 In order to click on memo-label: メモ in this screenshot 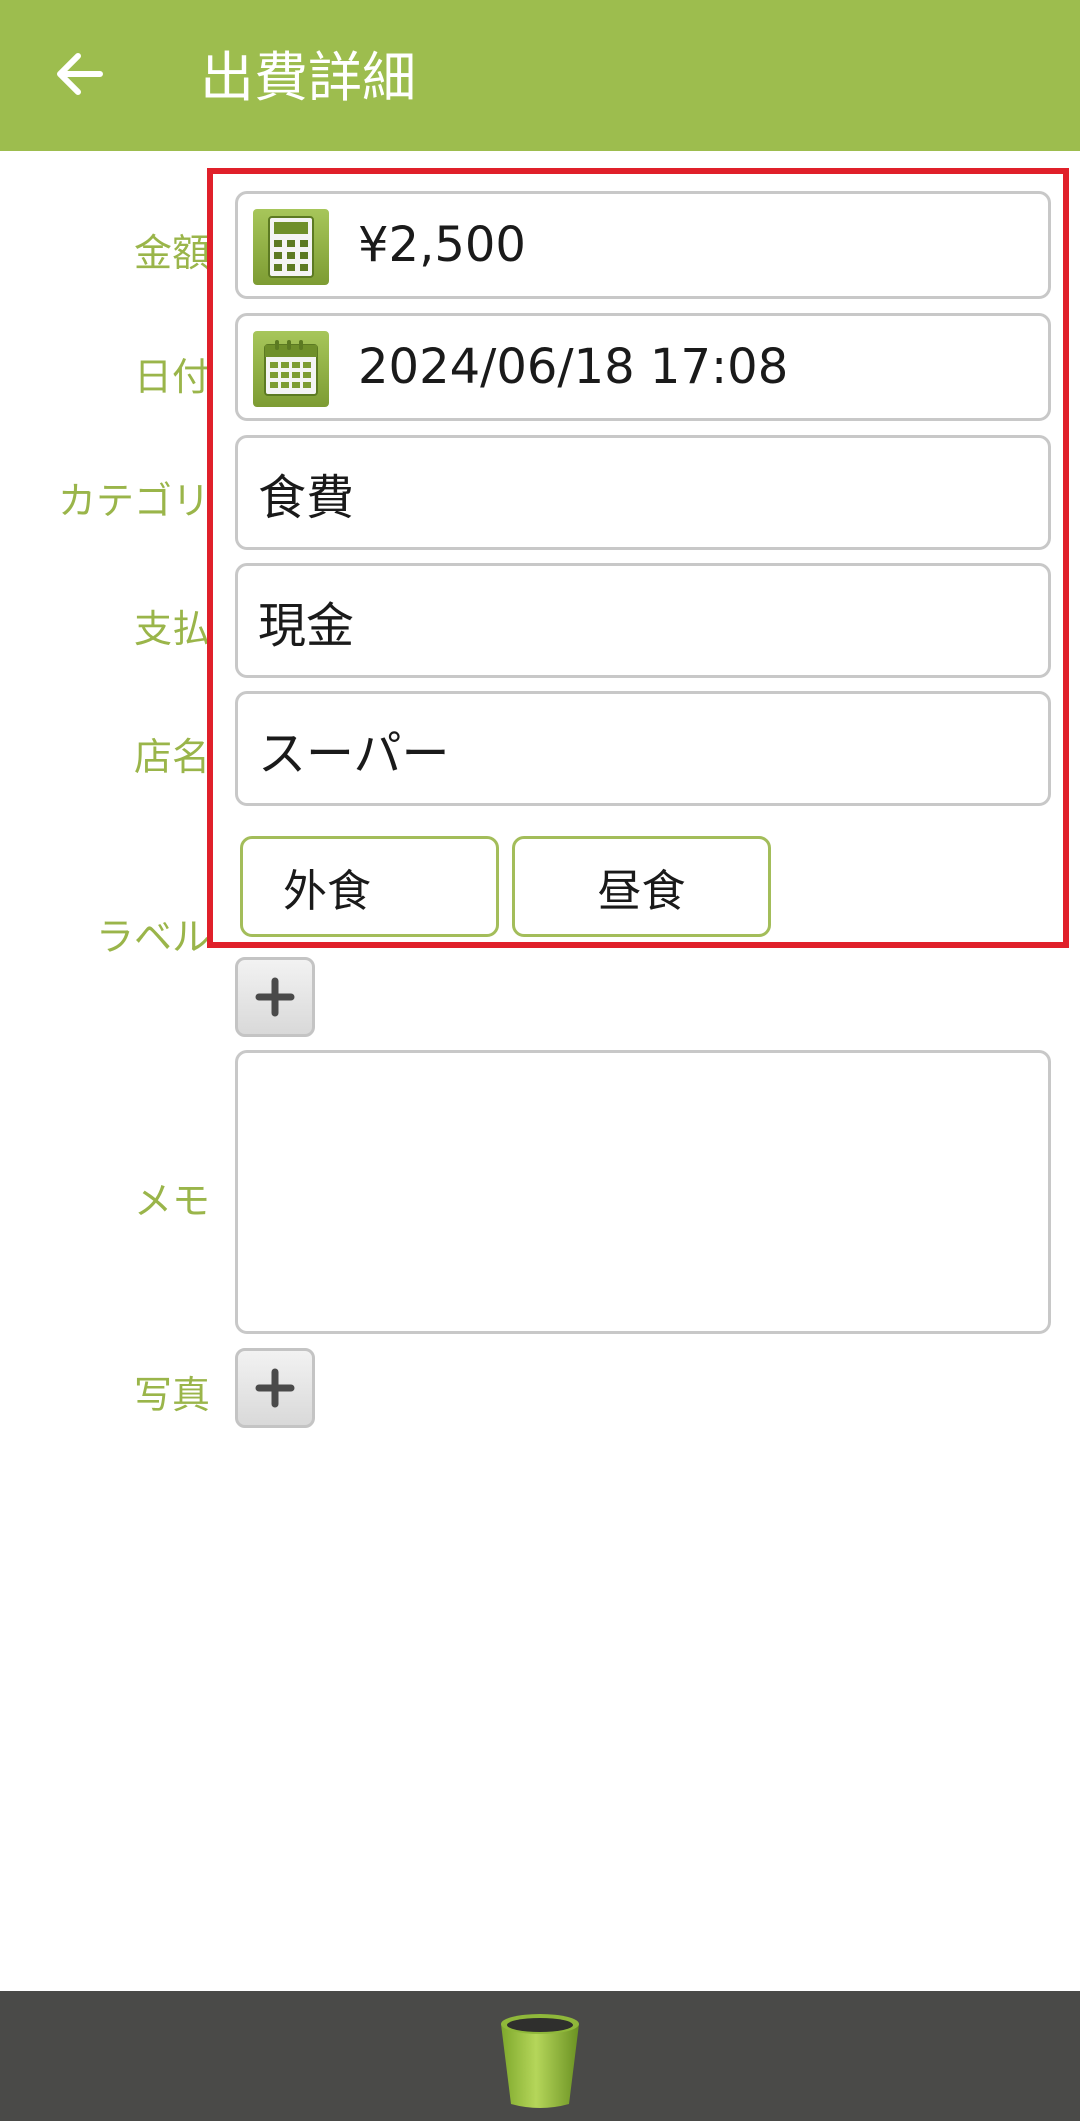, I will do `click(171, 1201)`.